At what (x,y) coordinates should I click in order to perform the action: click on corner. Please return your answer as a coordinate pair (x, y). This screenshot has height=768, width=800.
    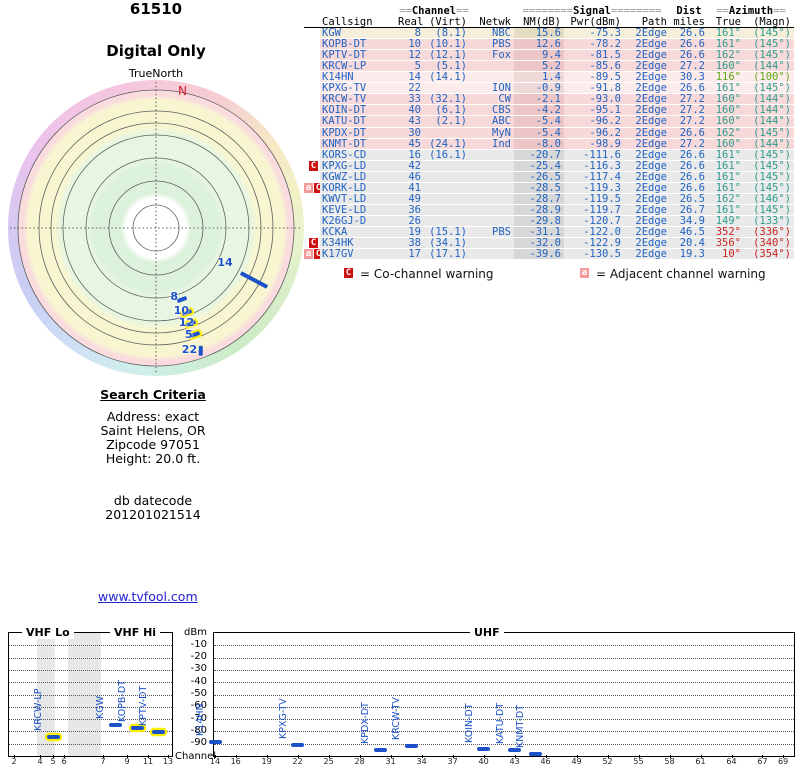
    Looking at the image, I should click on (312, 23).